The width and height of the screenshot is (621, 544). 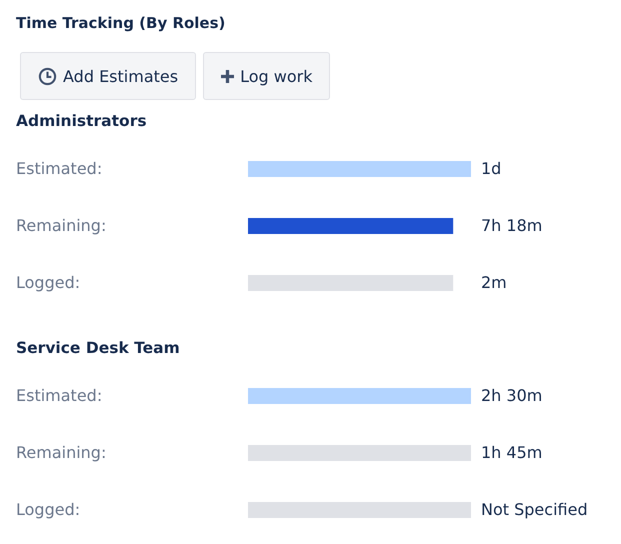 What do you see at coordinates (82, 121) in the screenshot?
I see `role-heading: Administrators` at bounding box center [82, 121].